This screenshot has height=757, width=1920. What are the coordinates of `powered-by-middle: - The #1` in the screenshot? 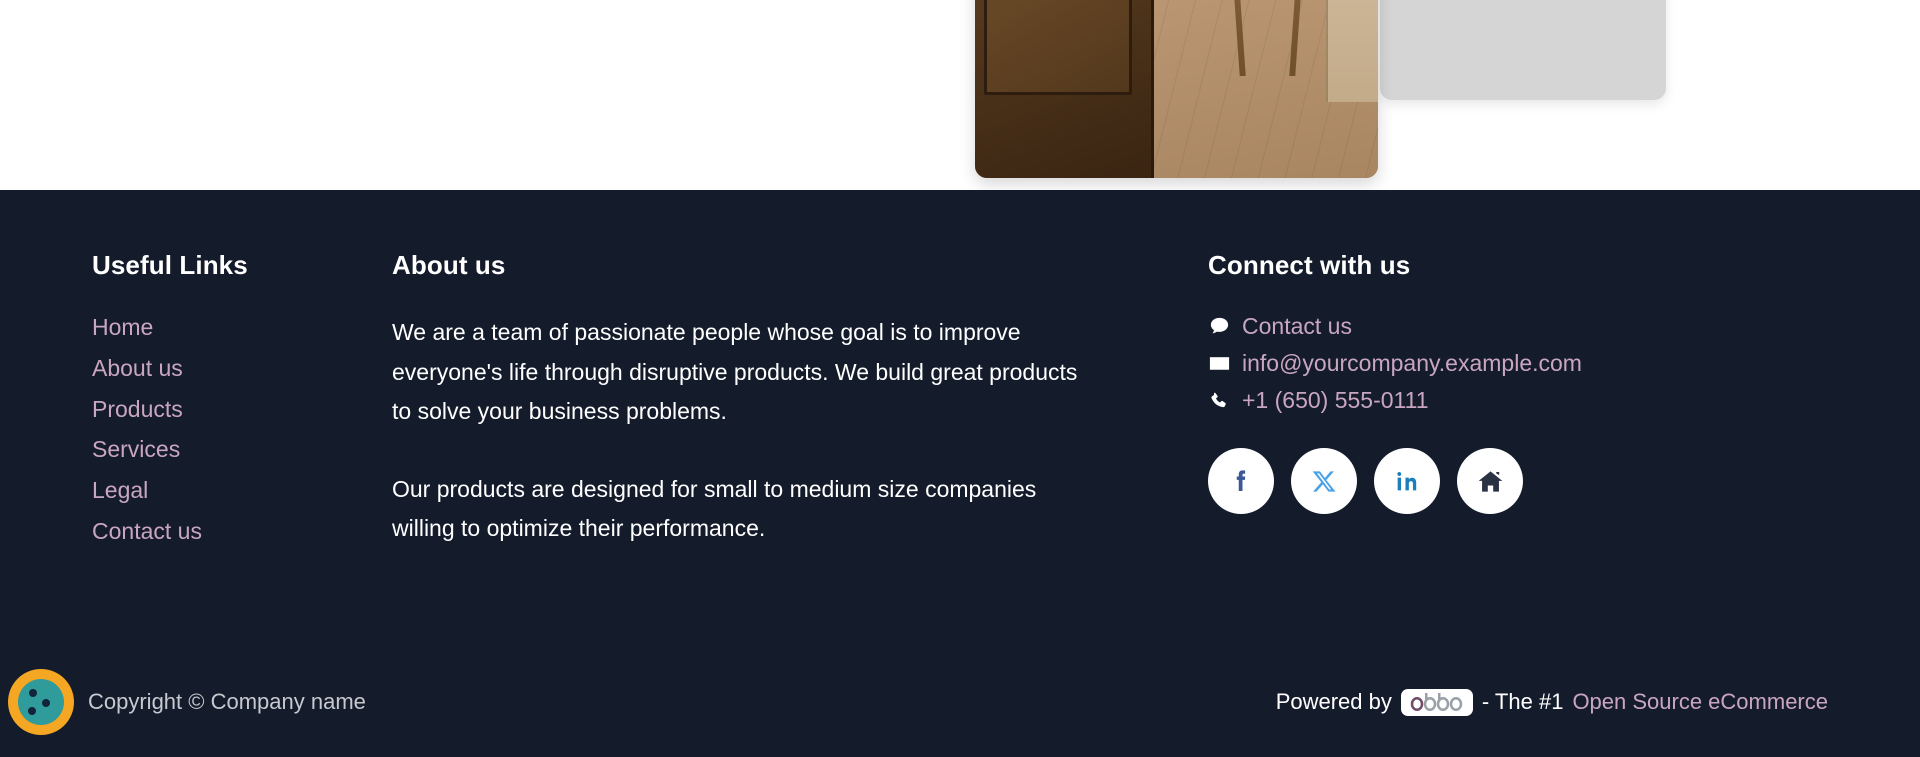 It's located at (1522, 701).